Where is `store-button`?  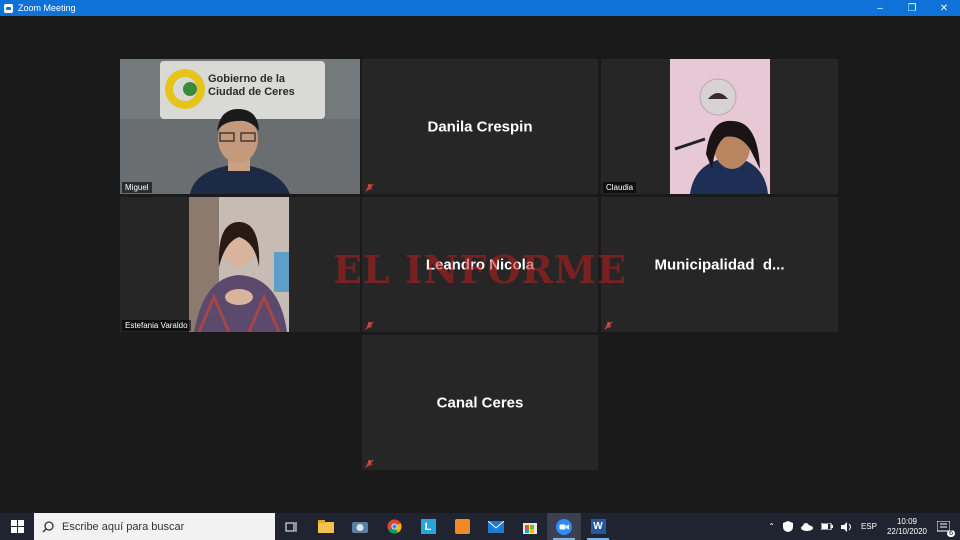
store-button is located at coordinates (530, 526).